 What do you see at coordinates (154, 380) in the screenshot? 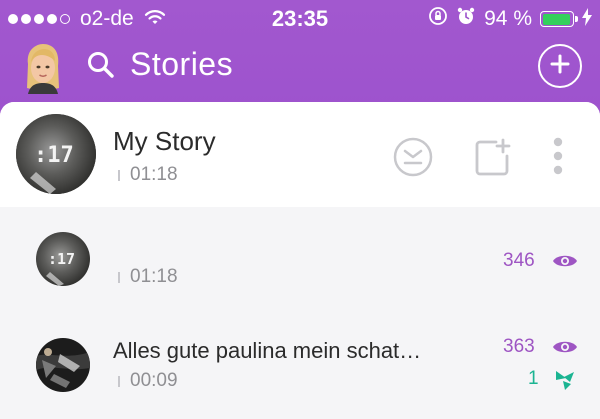
I see `story-time: 00:09` at bounding box center [154, 380].